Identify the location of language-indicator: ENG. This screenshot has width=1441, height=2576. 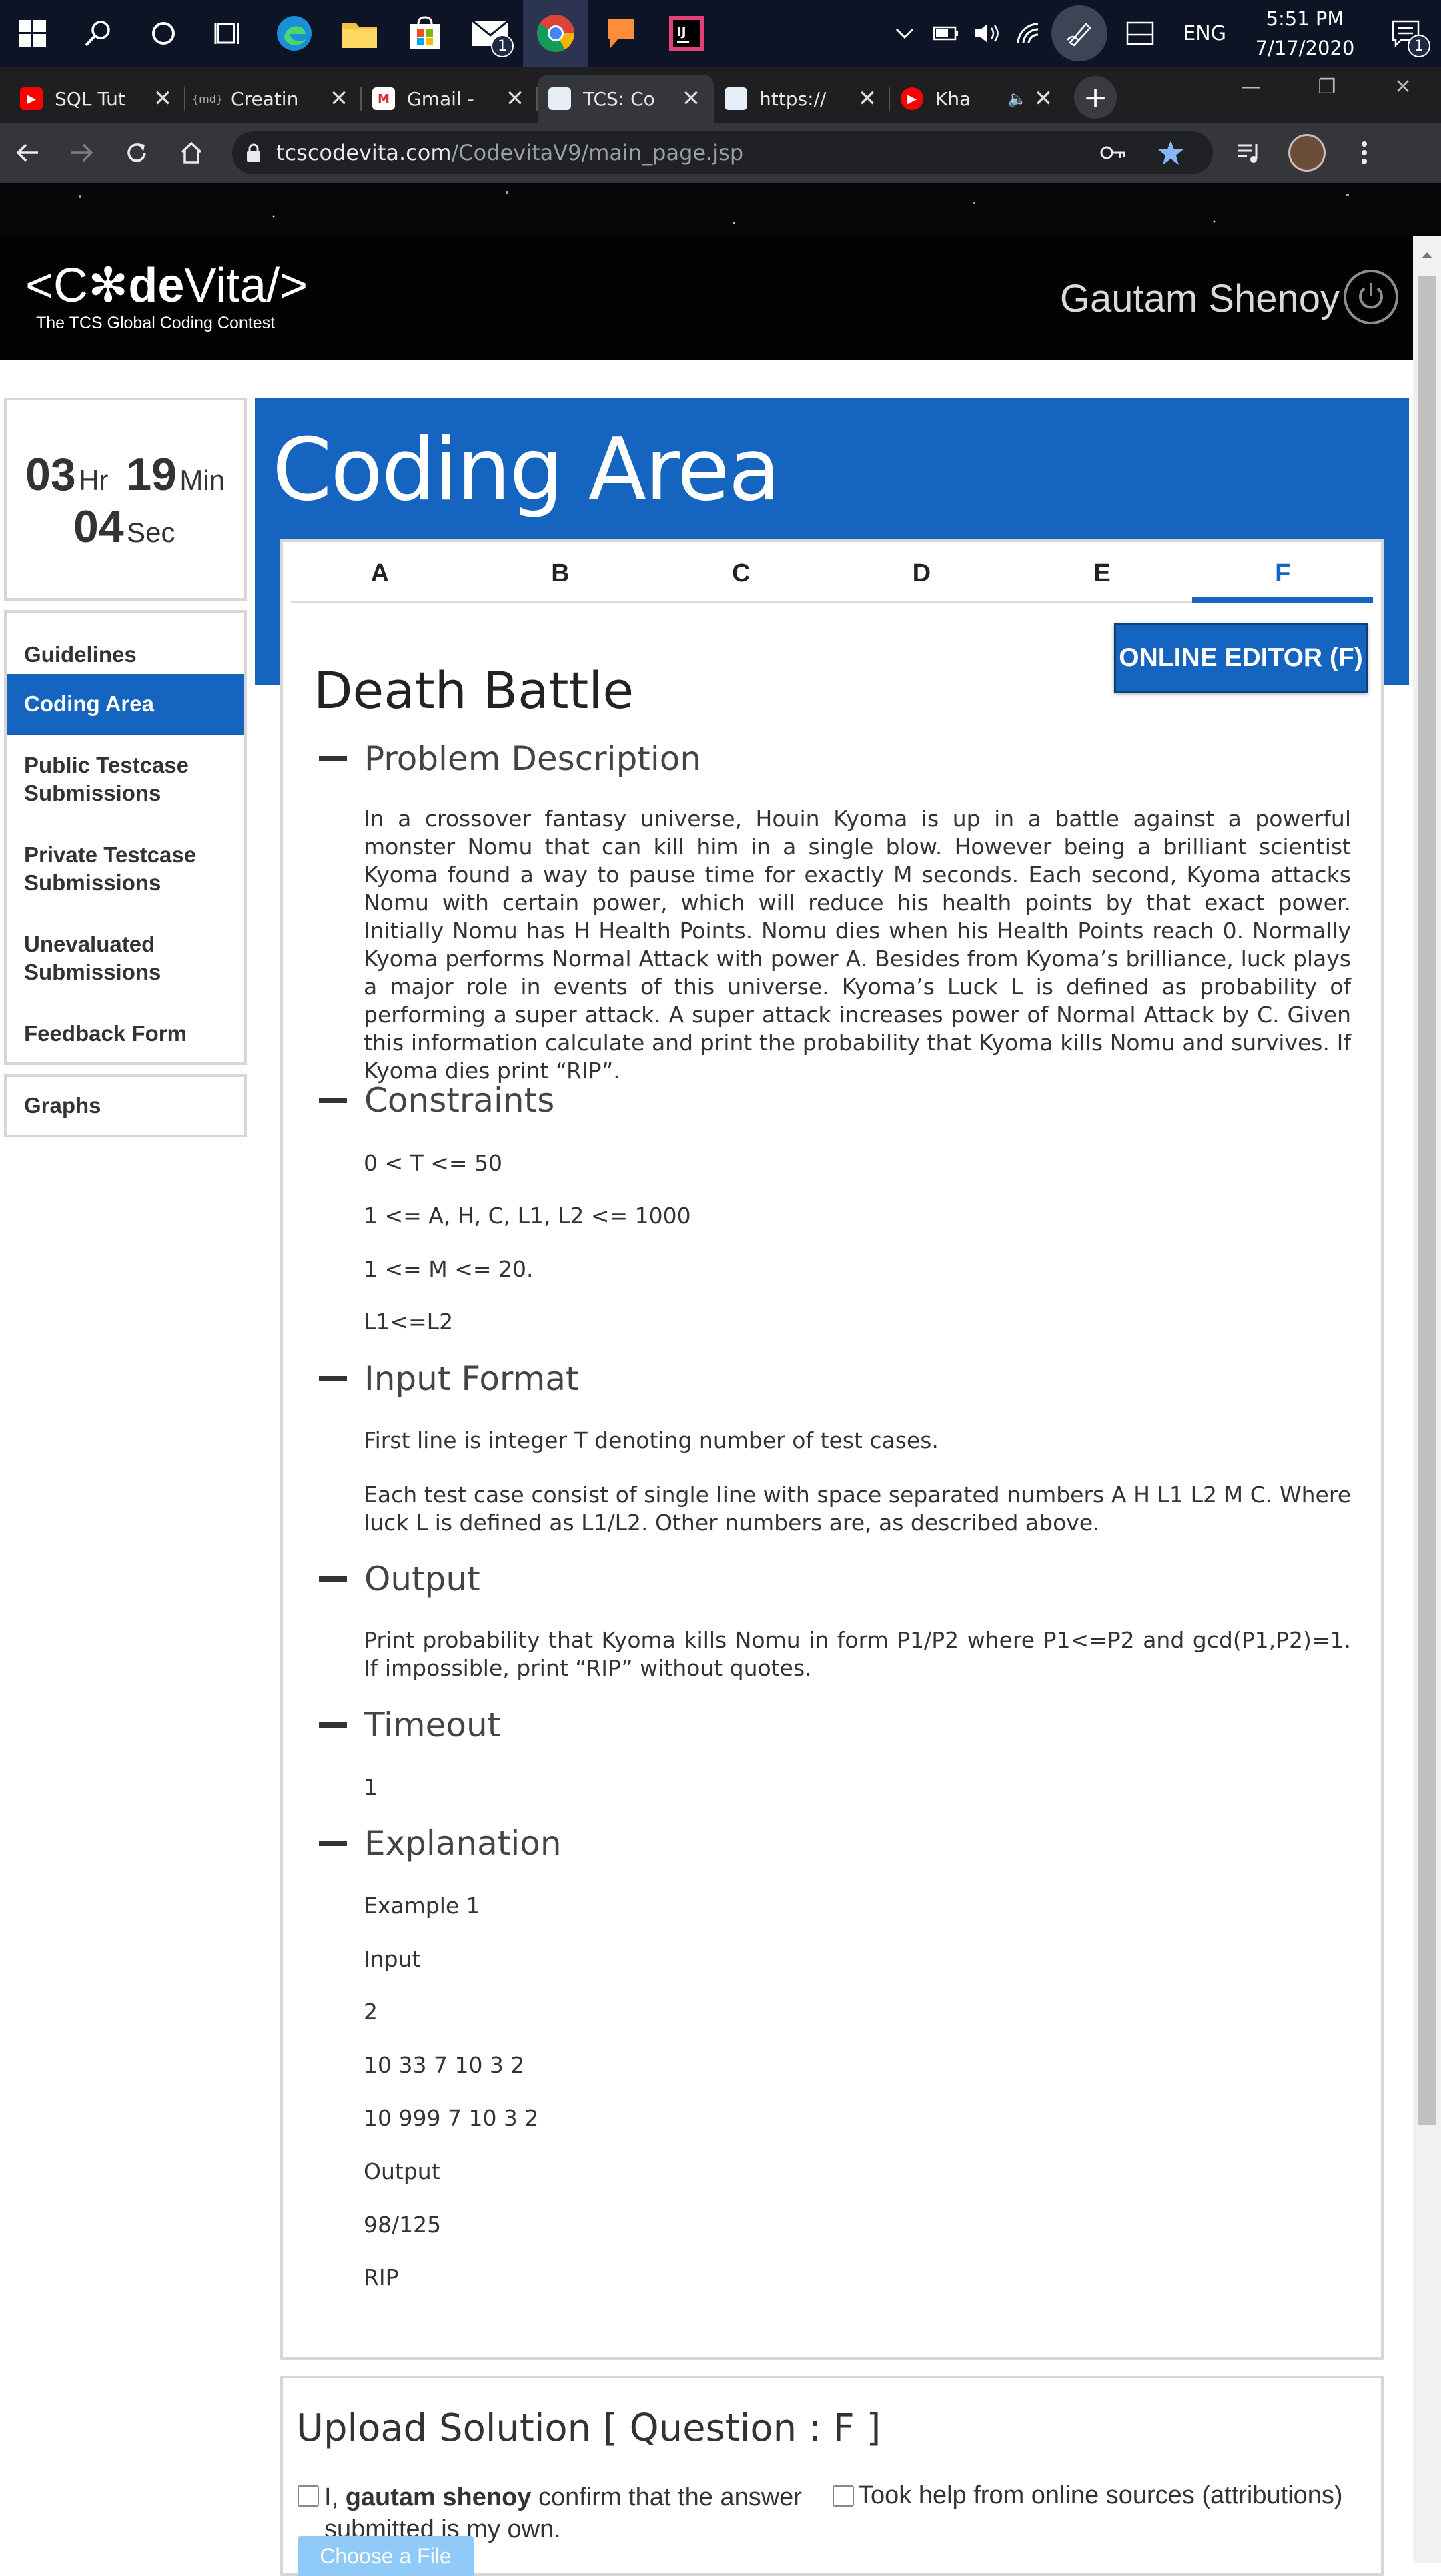
(1204, 33).